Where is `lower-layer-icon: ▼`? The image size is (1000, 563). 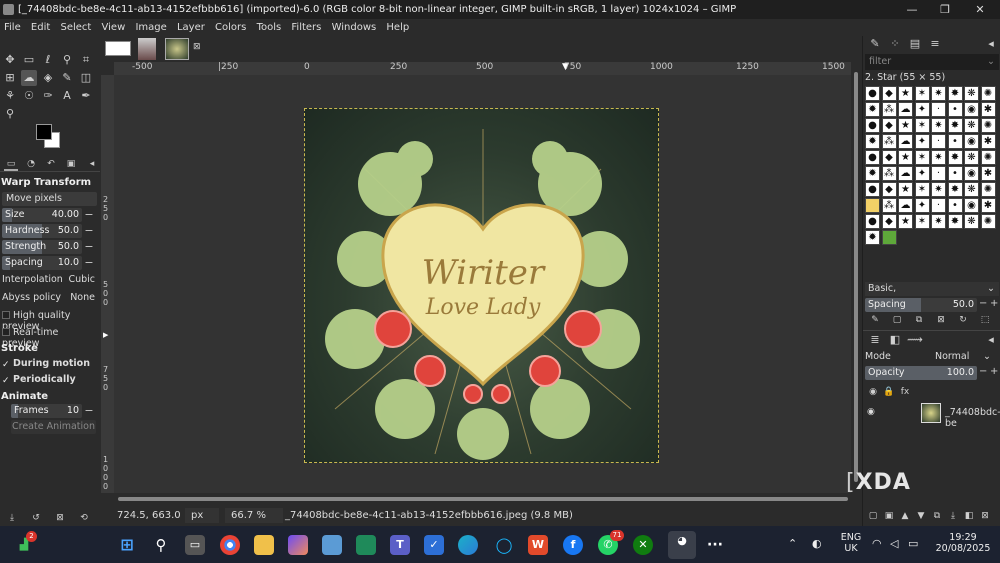 lower-layer-icon: ▼ is located at coordinates (921, 516).